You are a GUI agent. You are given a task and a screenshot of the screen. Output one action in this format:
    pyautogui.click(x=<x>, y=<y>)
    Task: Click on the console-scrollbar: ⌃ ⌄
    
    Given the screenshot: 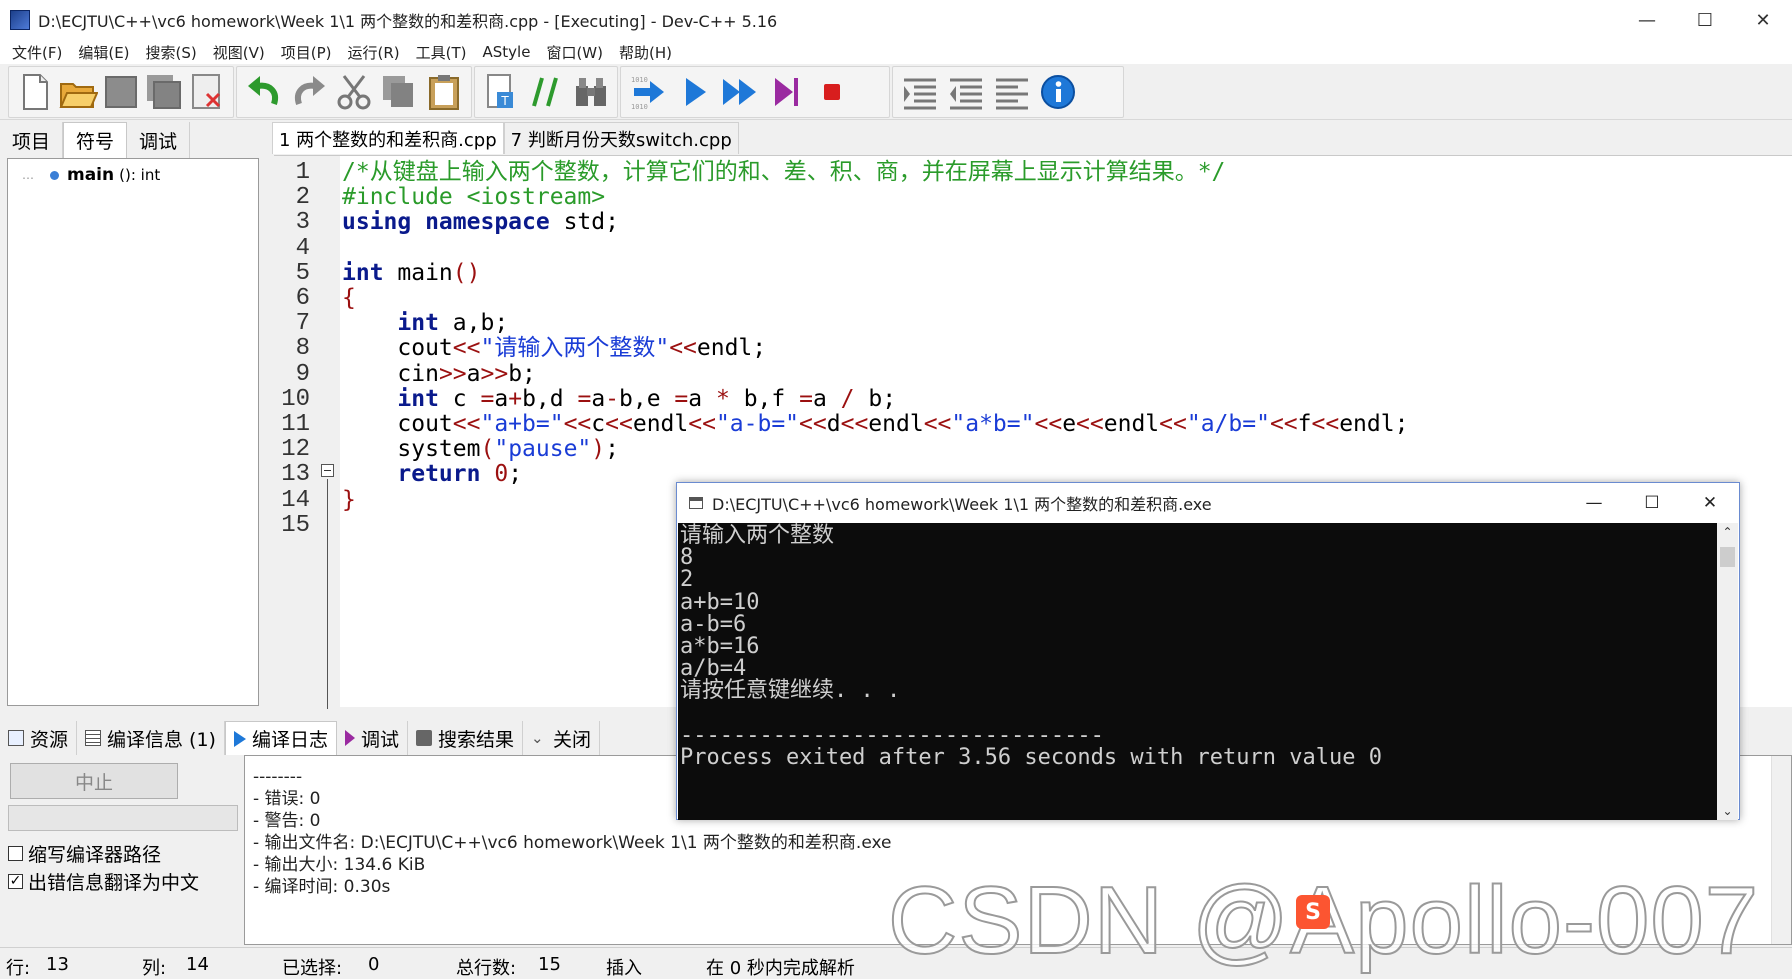 What is the action you would take?
    pyautogui.click(x=1727, y=671)
    